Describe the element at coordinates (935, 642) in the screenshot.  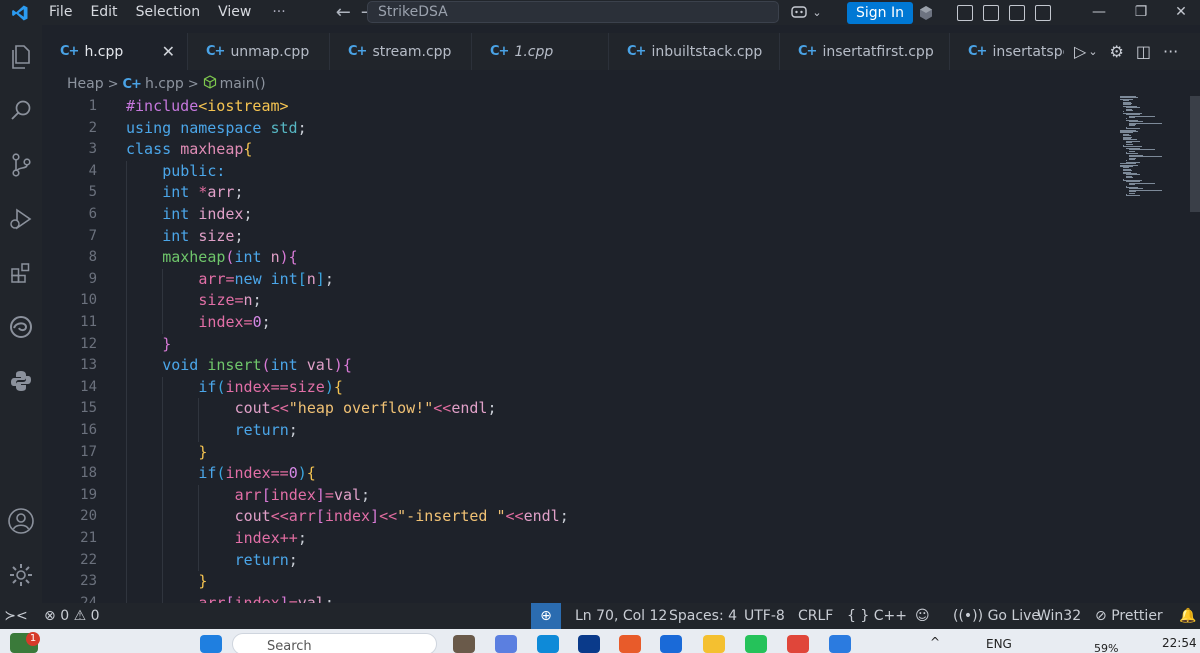
I see `tray-chevron-icon: ^` at that location.